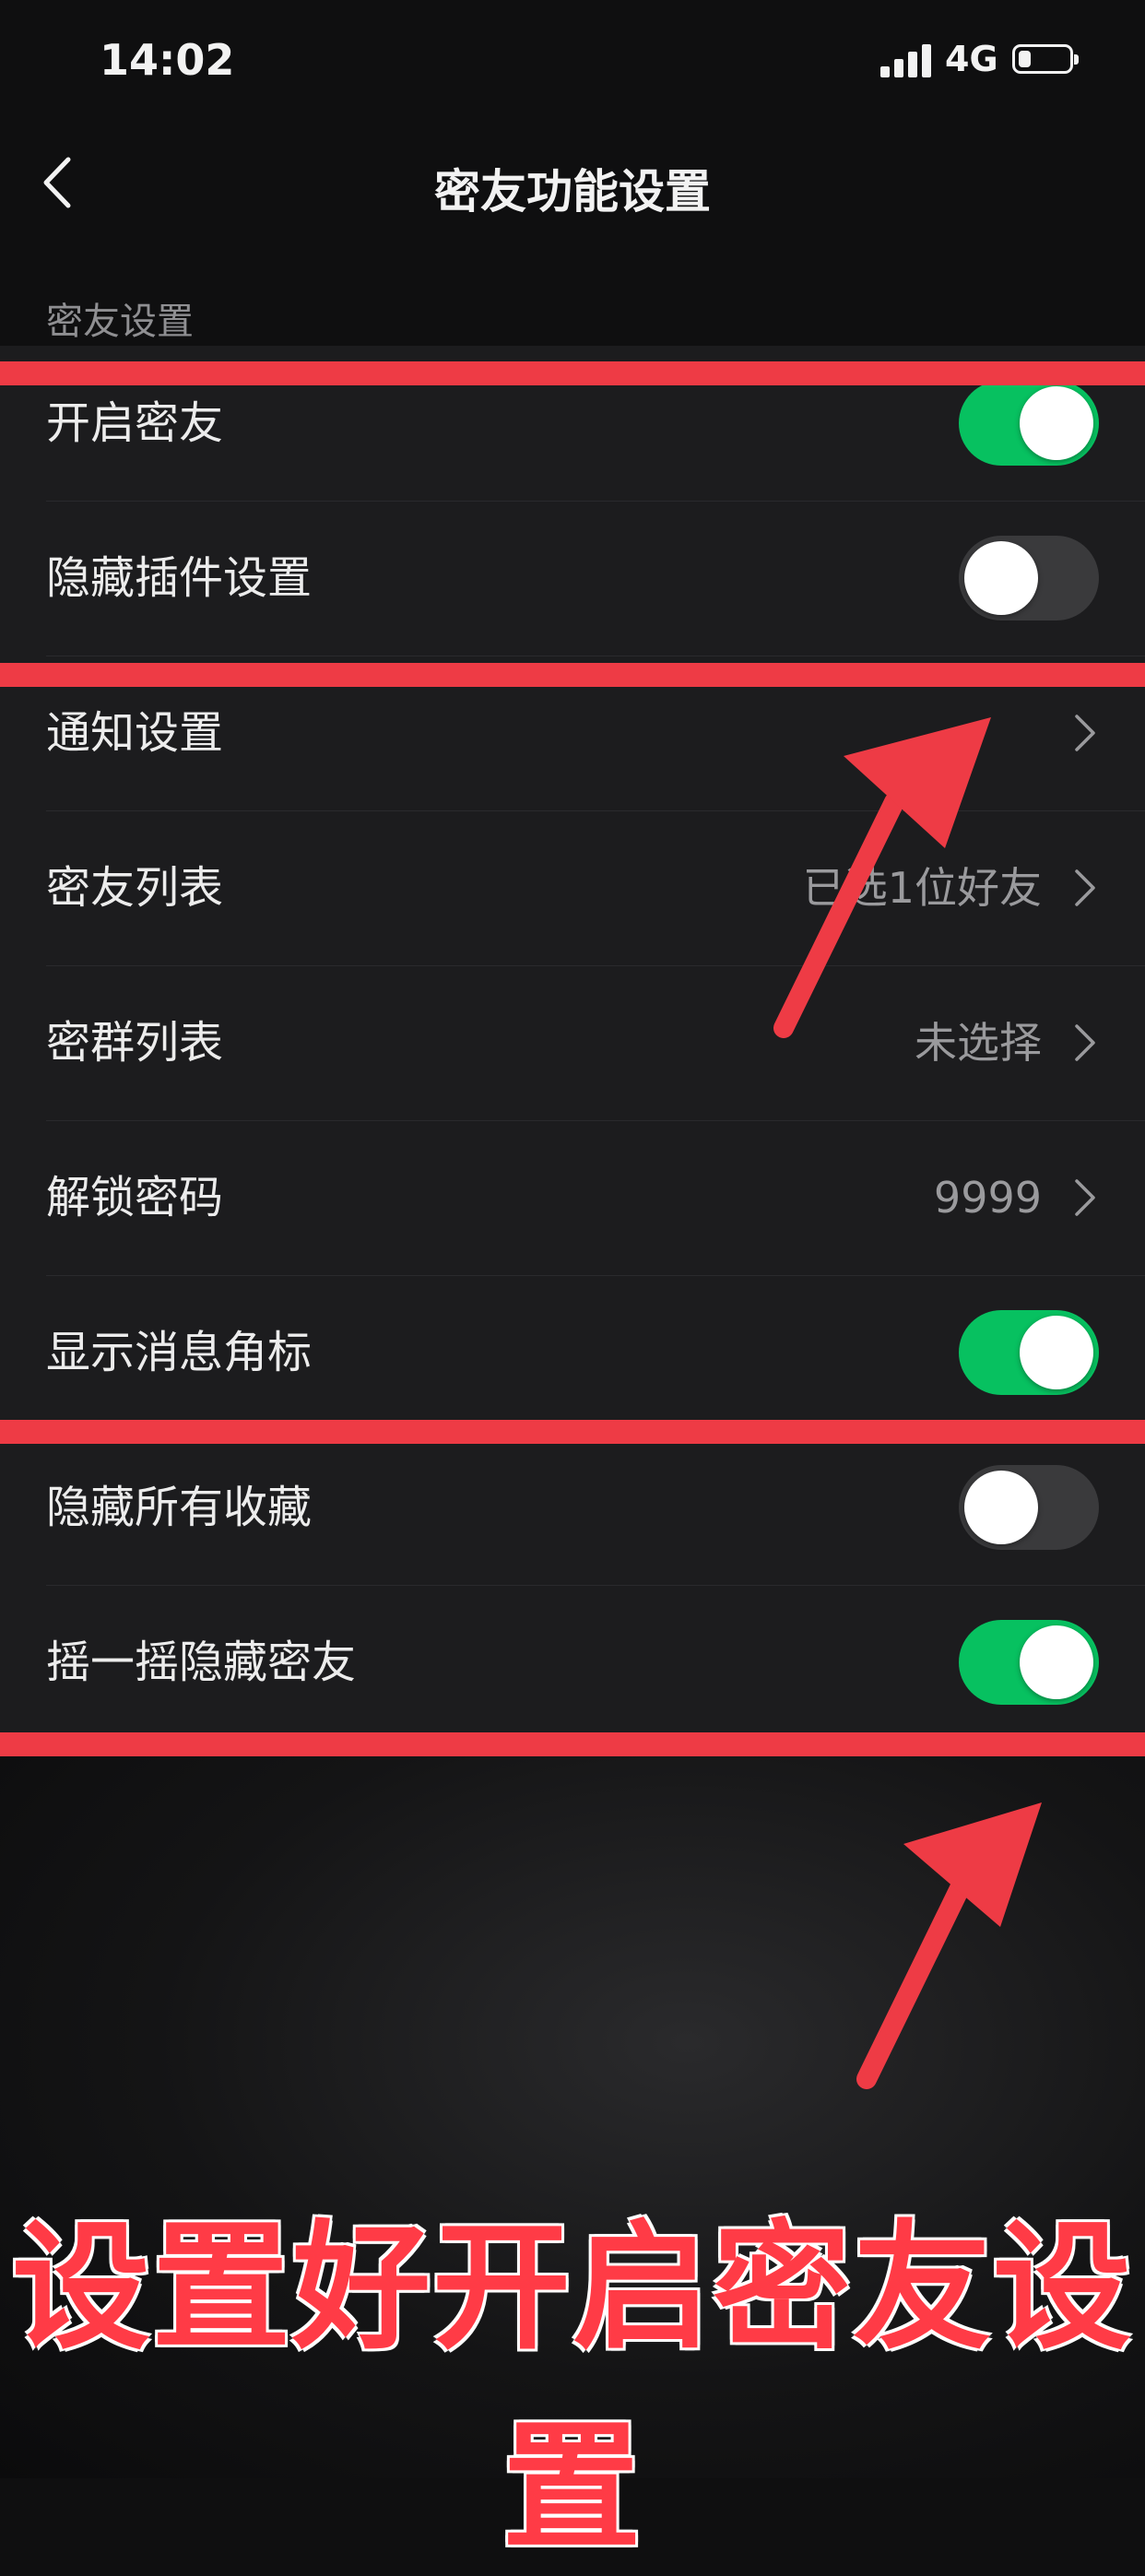 This screenshot has width=1145, height=2576. What do you see at coordinates (179, 578) in the screenshot?
I see `row-label: 隐藏插件设置` at bounding box center [179, 578].